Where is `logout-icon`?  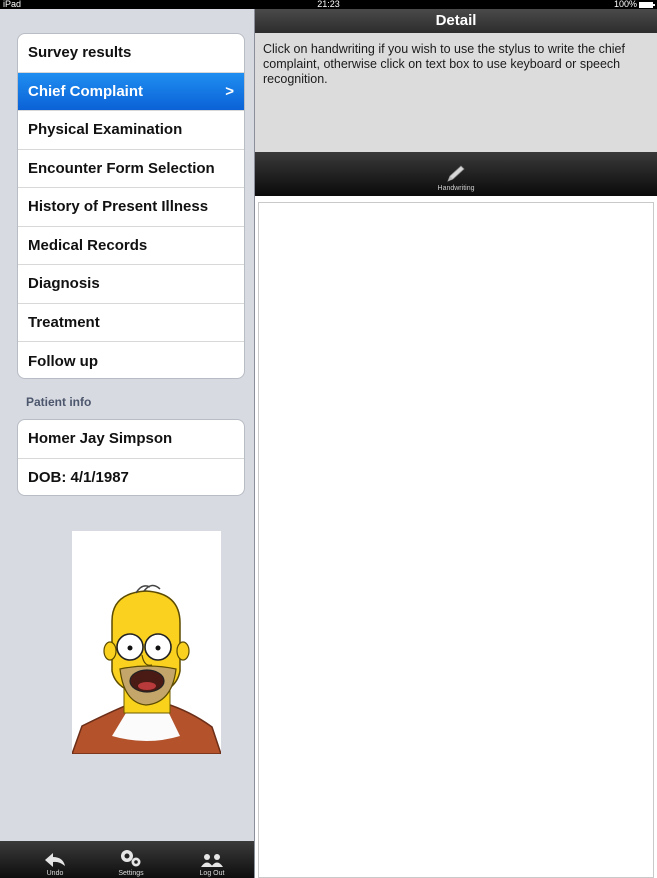
logout-icon is located at coordinates (212, 860).